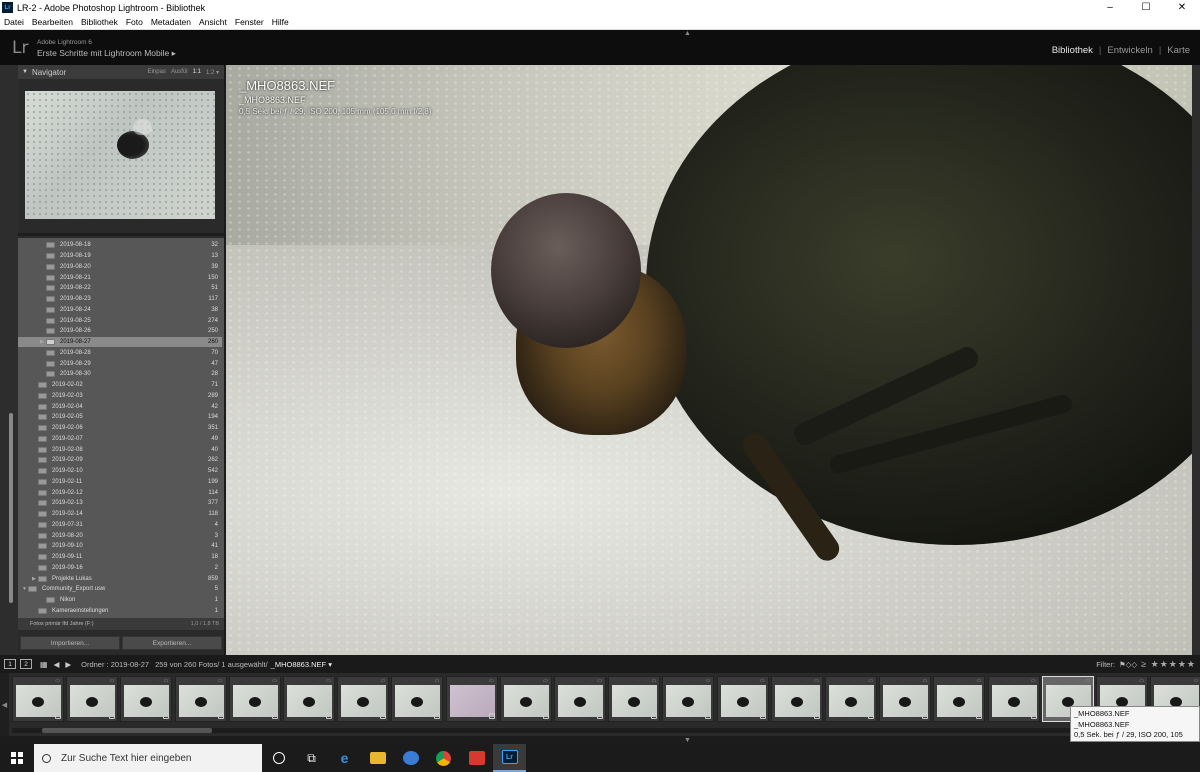  What do you see at coordinates (120, 245) in the screenshot?
I see `folder-row: 2019-08-18 32` at bounding box center [120, 245].